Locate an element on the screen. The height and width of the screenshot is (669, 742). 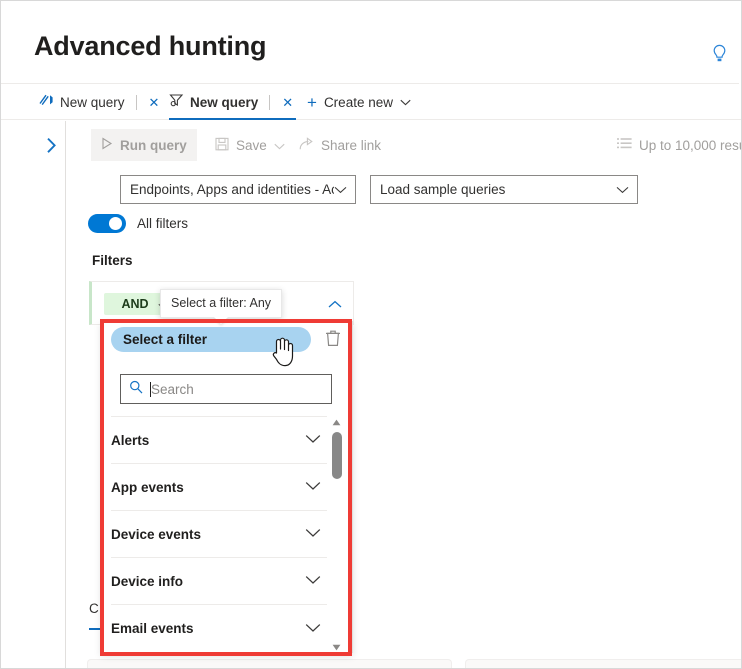
filter-list-scrollbar is located at coordinates (336, 534).